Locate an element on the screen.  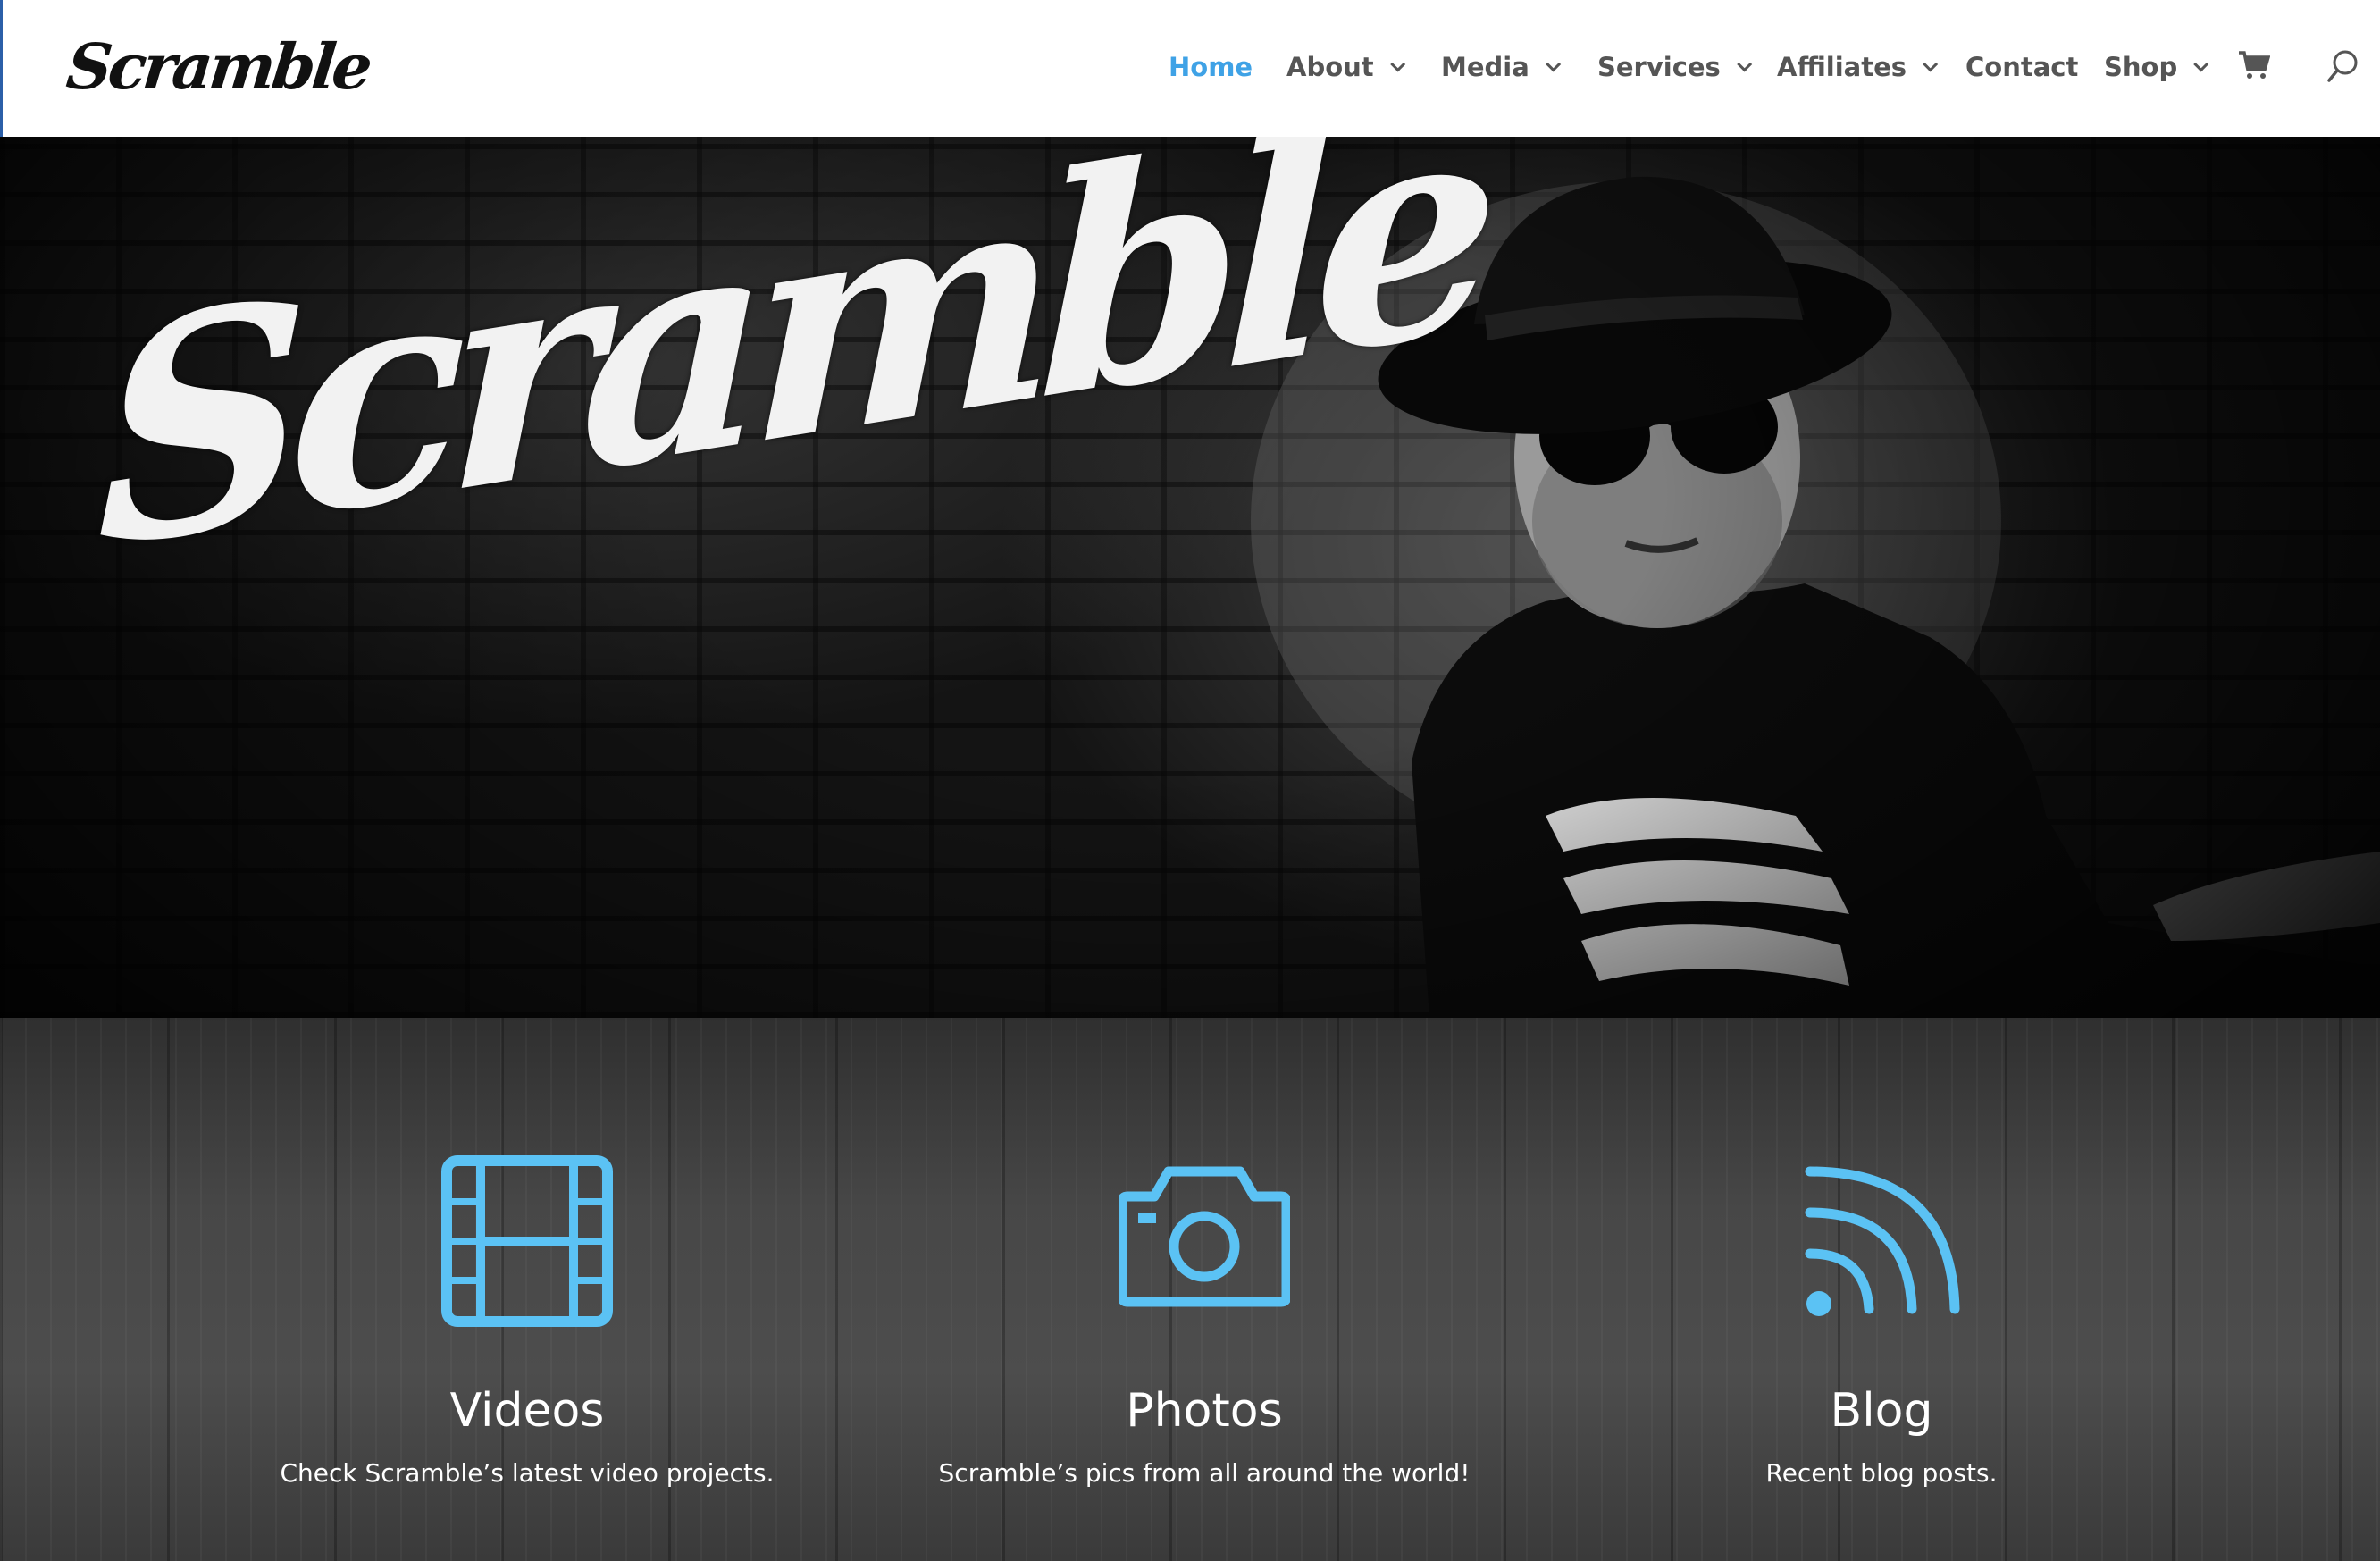
nav-item-label: Shop is located at coordinates (2141, 67).